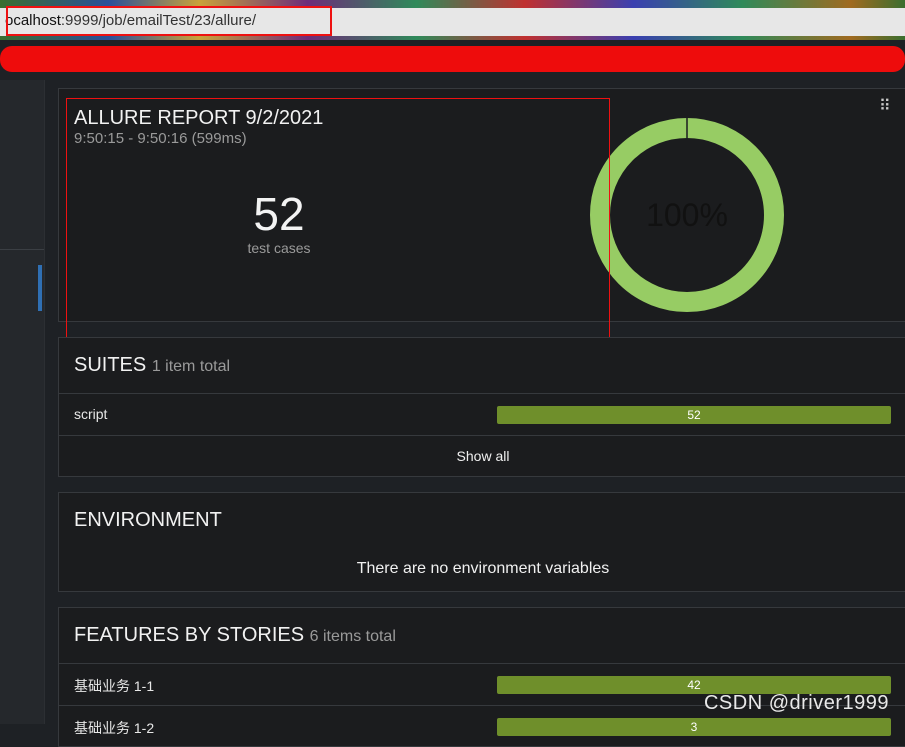  I want to click on show-all-row: Show all, so click(482, 456).